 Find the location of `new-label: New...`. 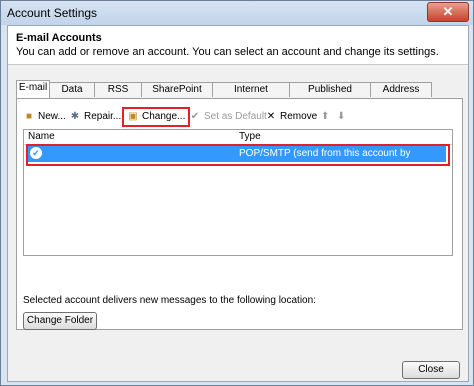

new-label: New... is located at coordinates (52, 116).